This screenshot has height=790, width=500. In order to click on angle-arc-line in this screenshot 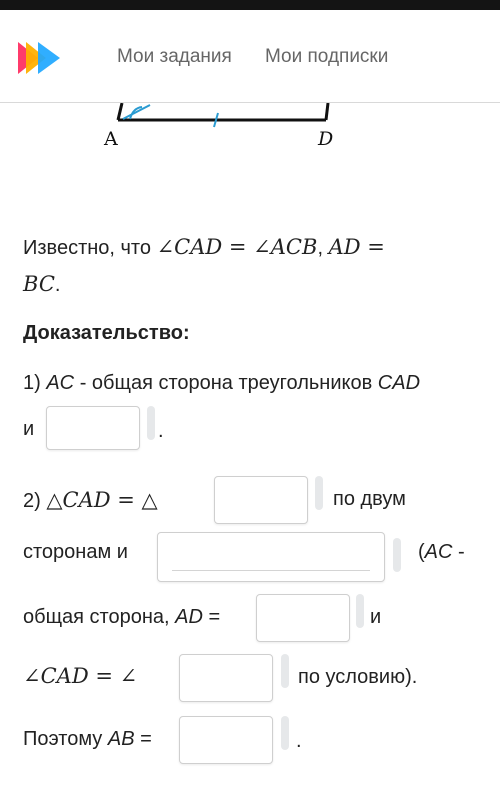, I will do `click(136, 112)`.